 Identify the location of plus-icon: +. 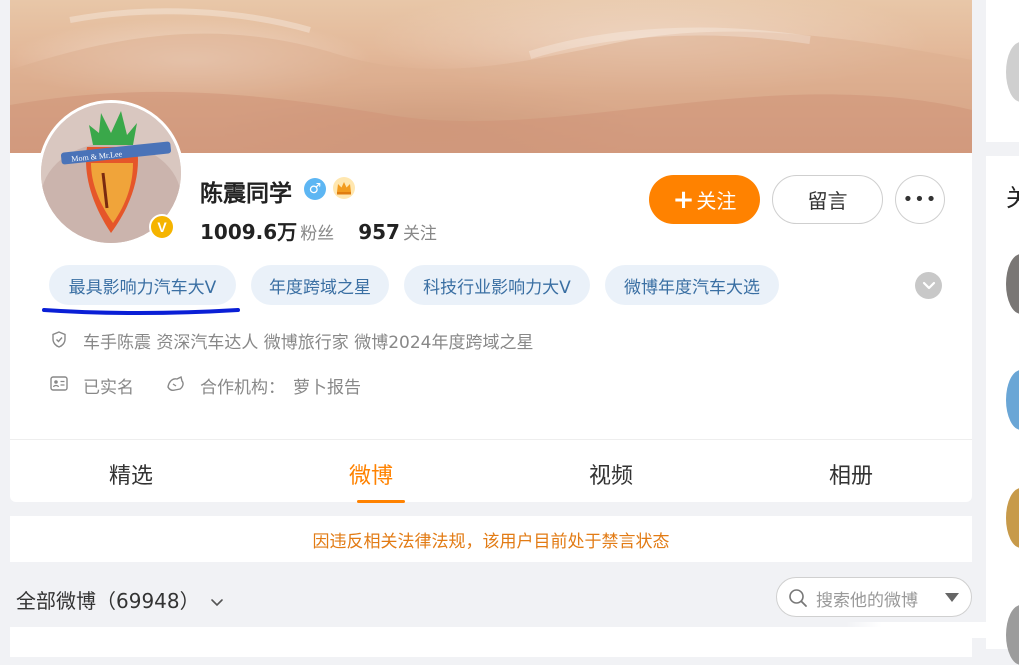
(683, 199).